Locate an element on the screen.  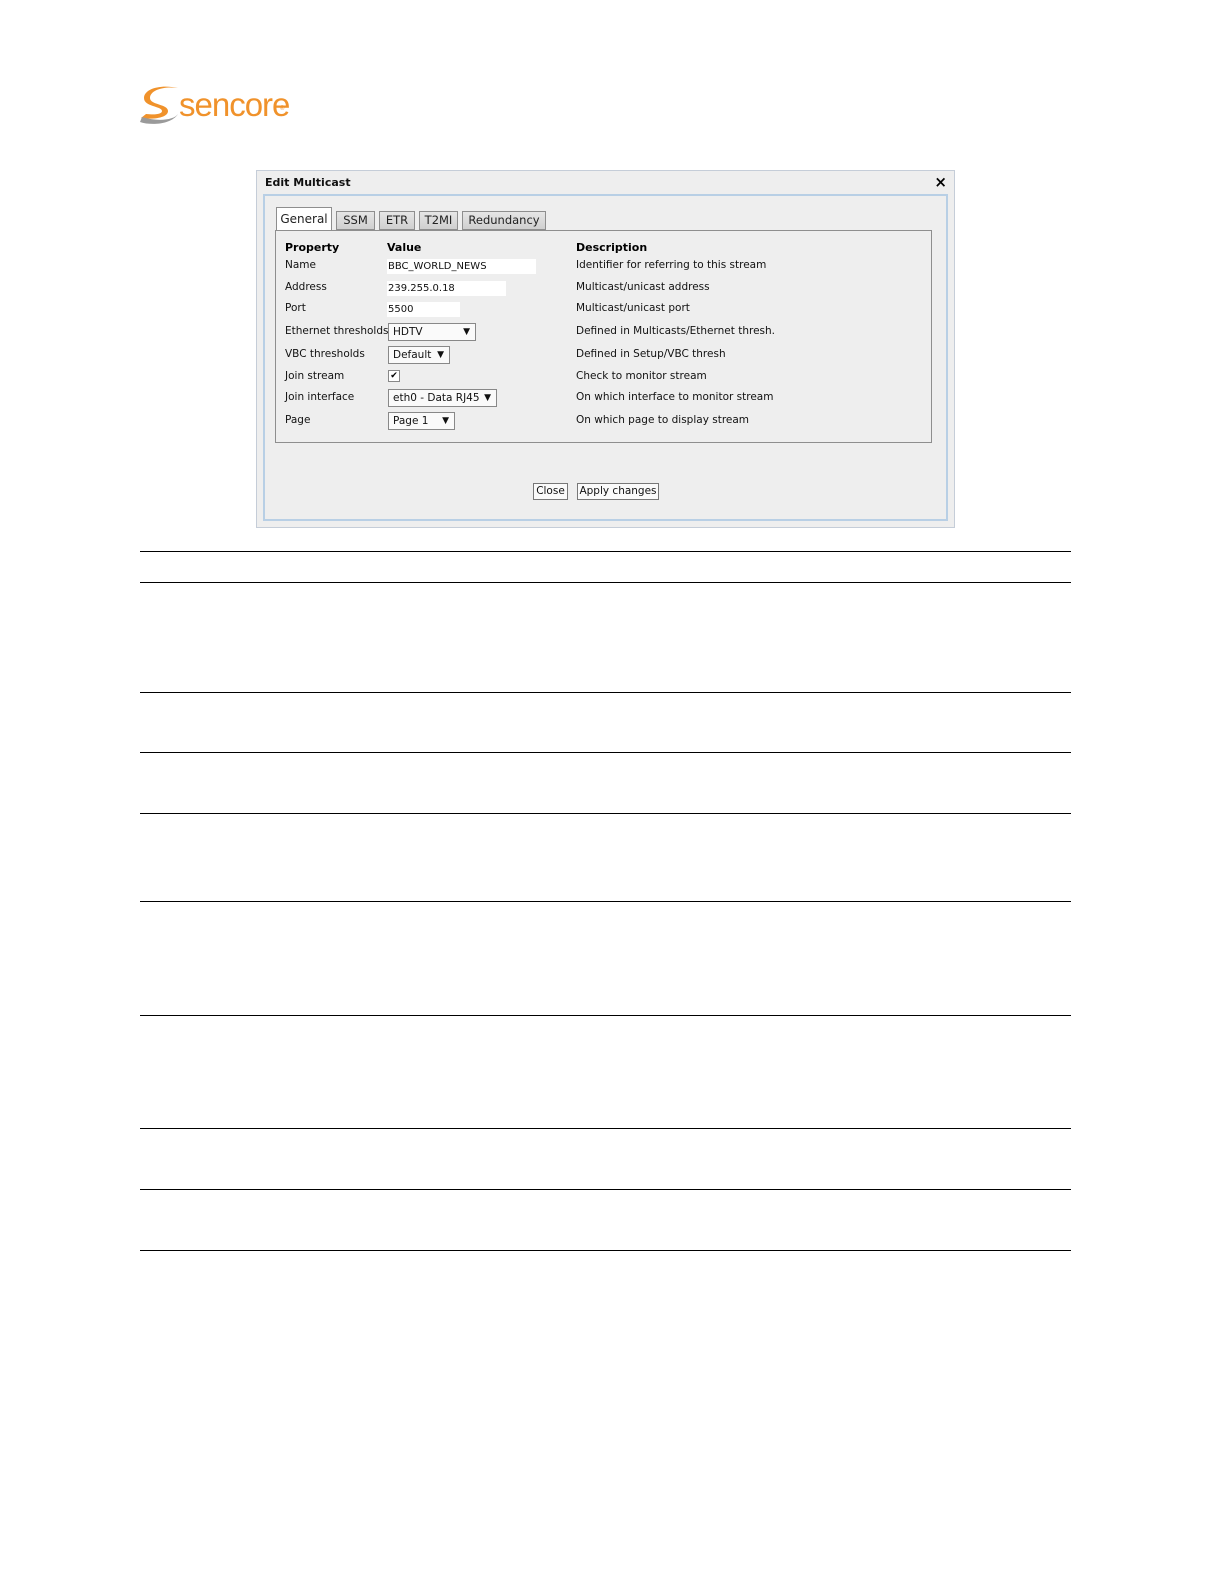
sencore-swoosh-icon is located at coordinates (159, 105).